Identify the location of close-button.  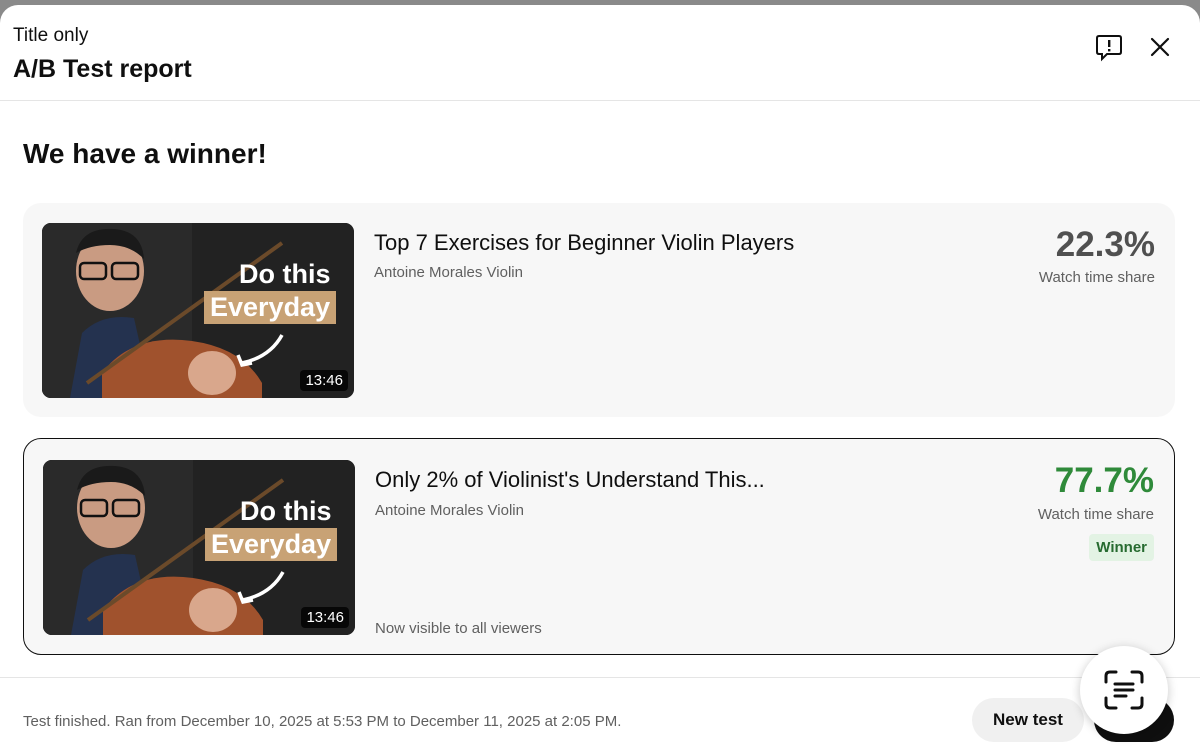
(1160, 47).